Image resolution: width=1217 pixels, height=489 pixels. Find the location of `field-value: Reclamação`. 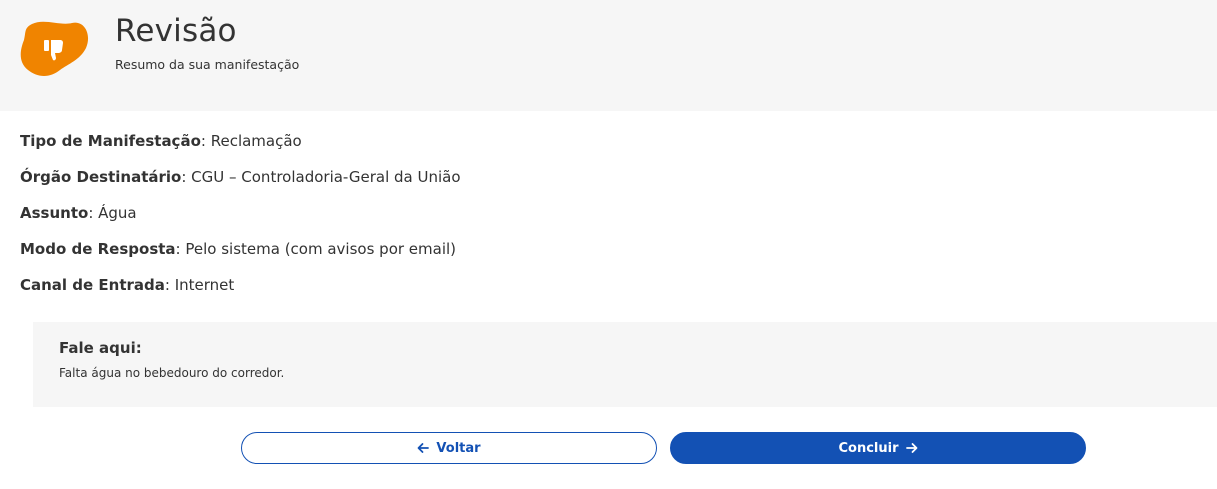

field-value: Reclamação is located at coordinates (256, 141).